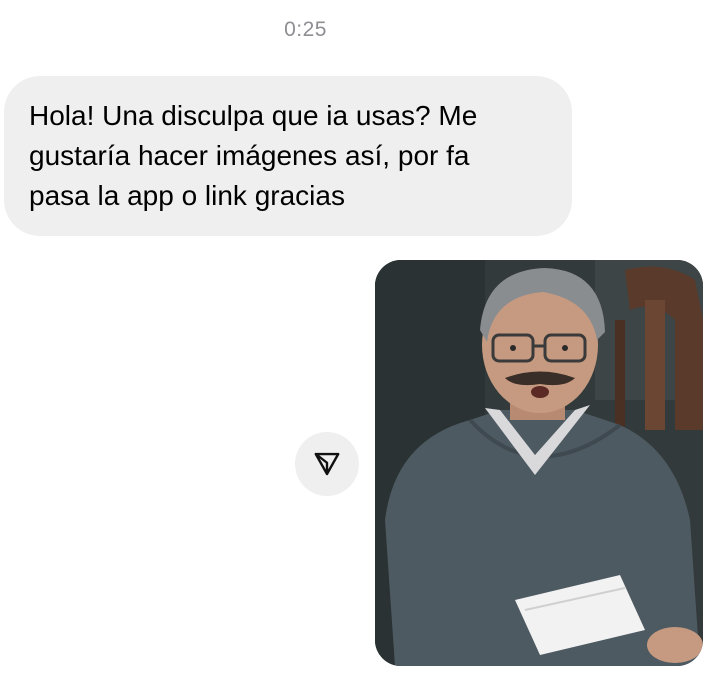 The image size is (719, 673). I want to click on paper-plane-icon, so click(327, 464).